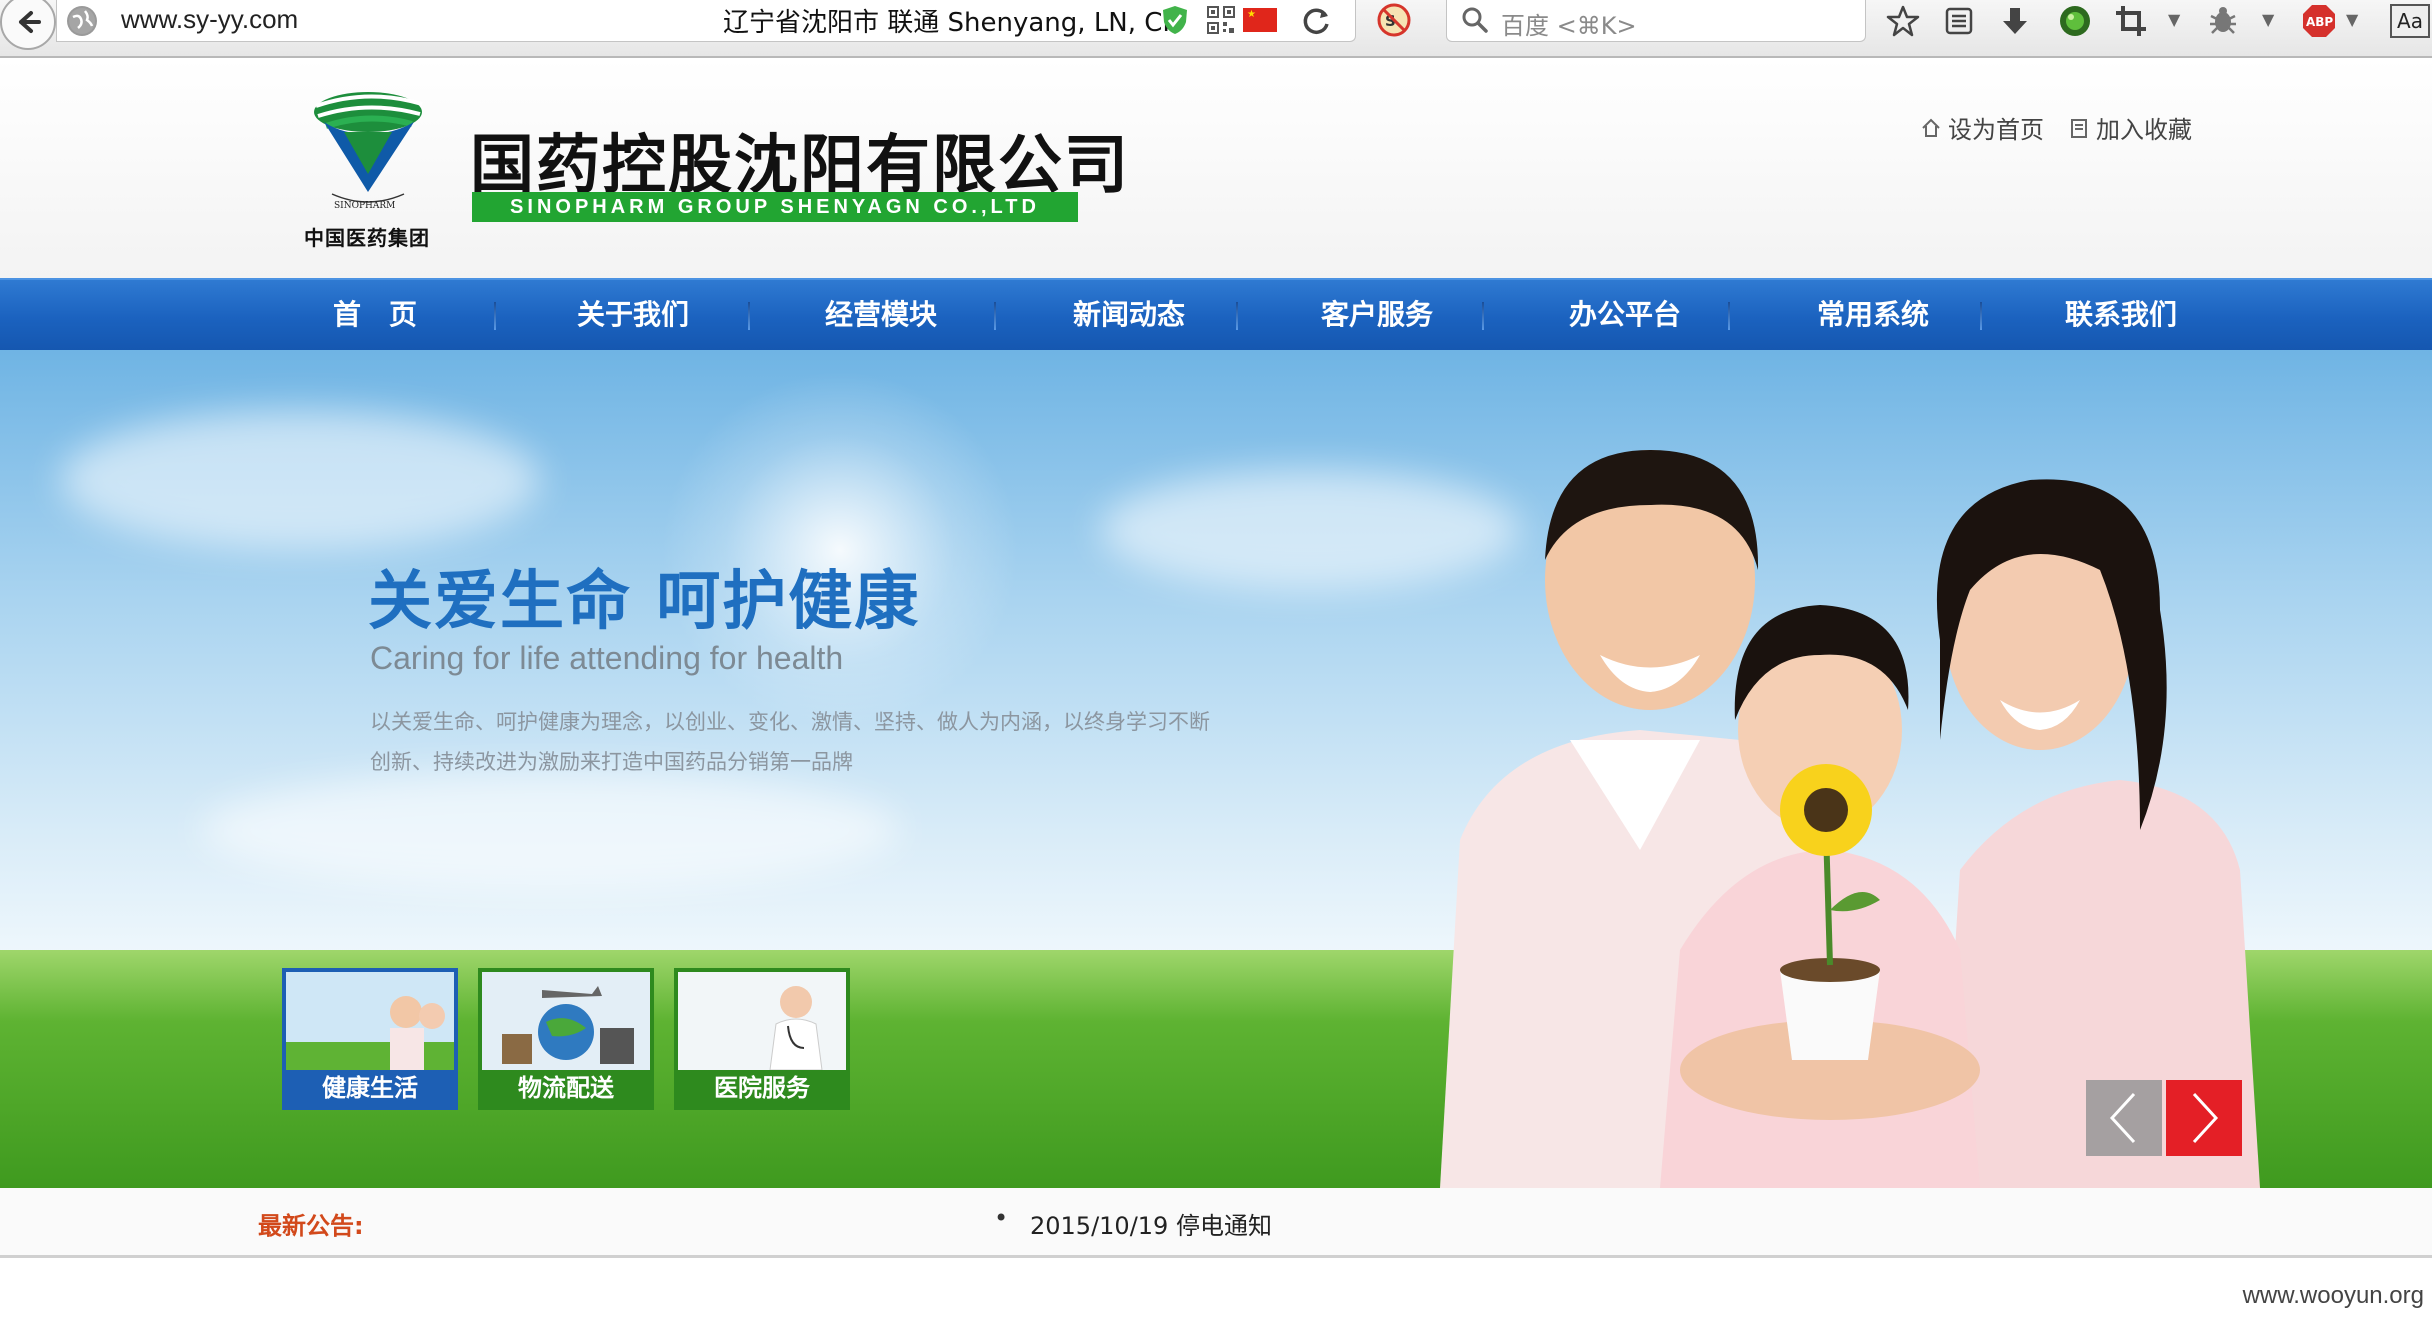 Image resolution: width=2432 pixels, height=1320 pixels. I want to click on banner-title: 关爱生命 呵护健康, so click(644, 602).